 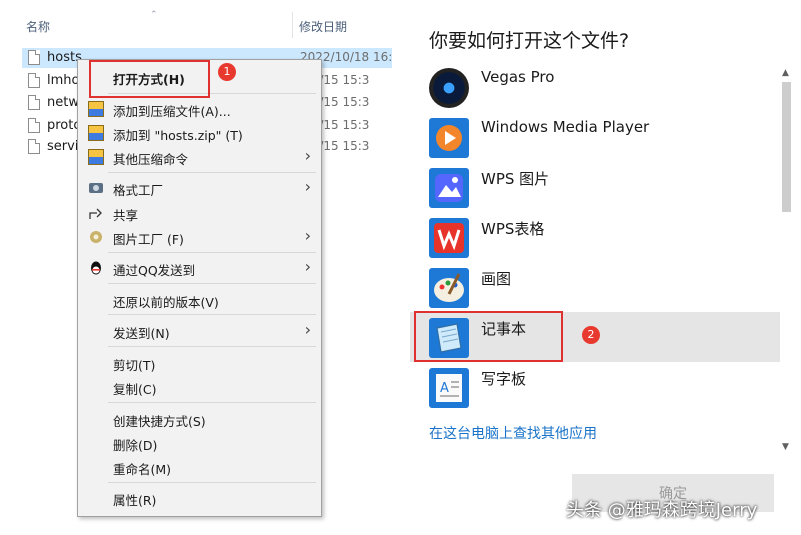 I want to click on vegas-pro-icon, so click(x=449, y=88).